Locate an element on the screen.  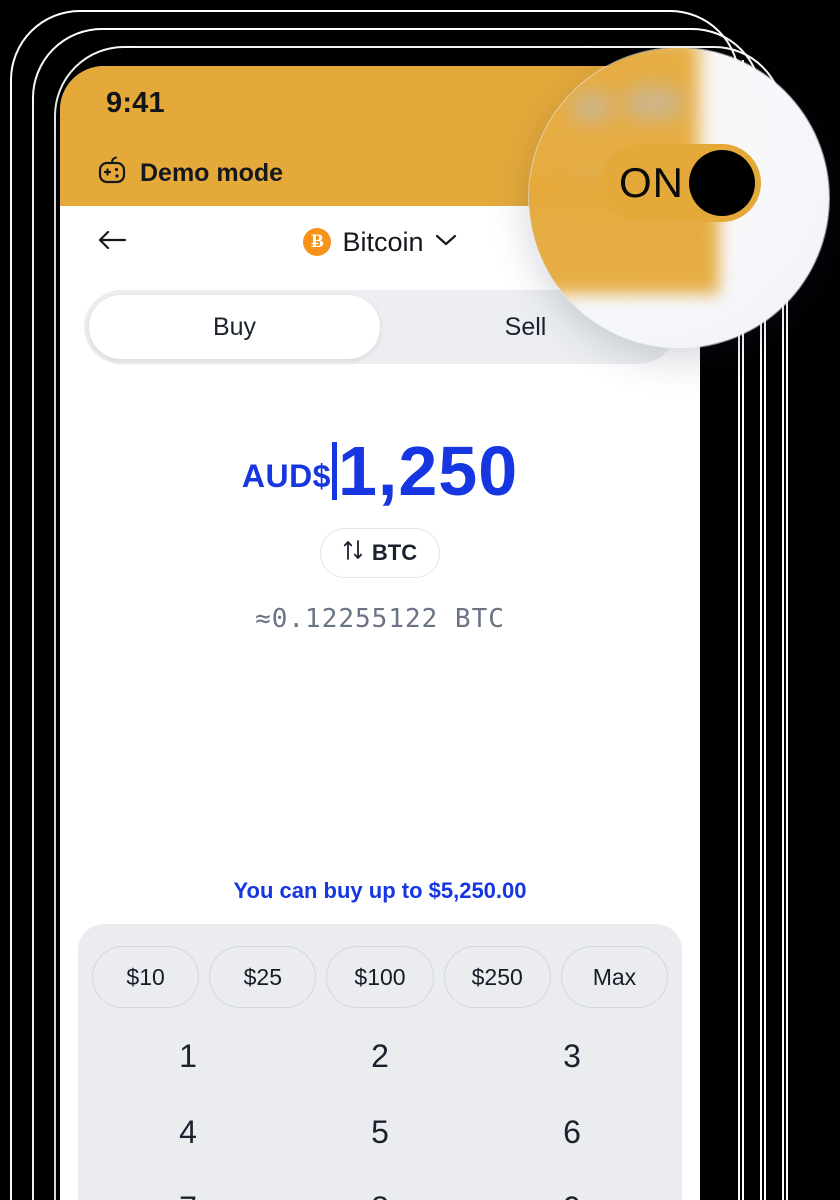
converted-amount: ≈0.12255122 BTC is located at coordinates (380, 619).